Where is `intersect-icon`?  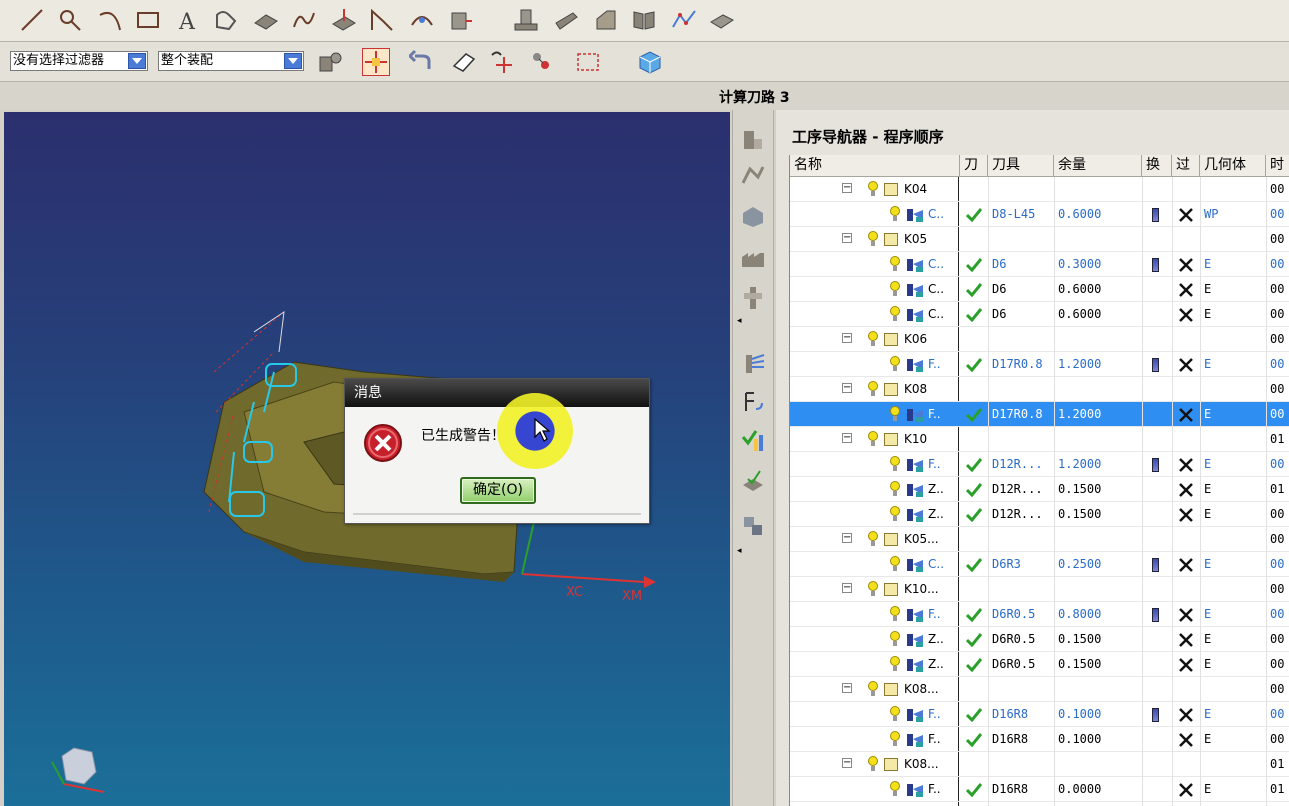 intersect-icon is located at coordinates (382, 20).